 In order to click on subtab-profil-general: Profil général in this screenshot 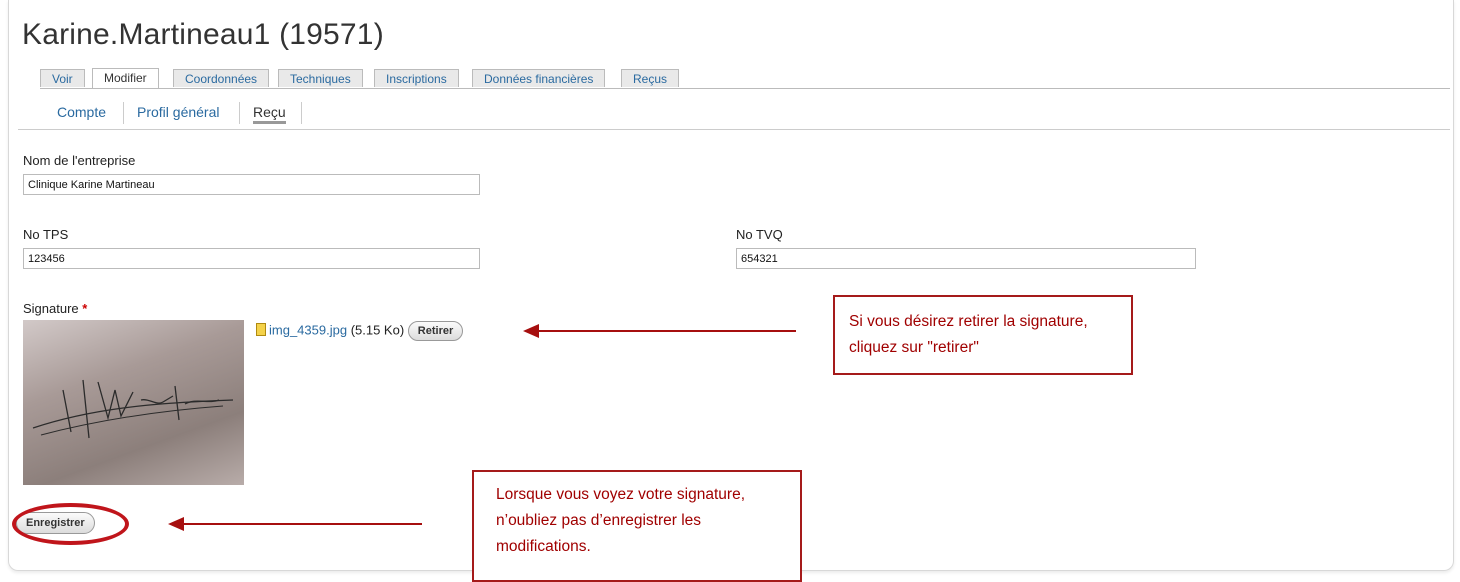, I will do `click(178, 112)`.